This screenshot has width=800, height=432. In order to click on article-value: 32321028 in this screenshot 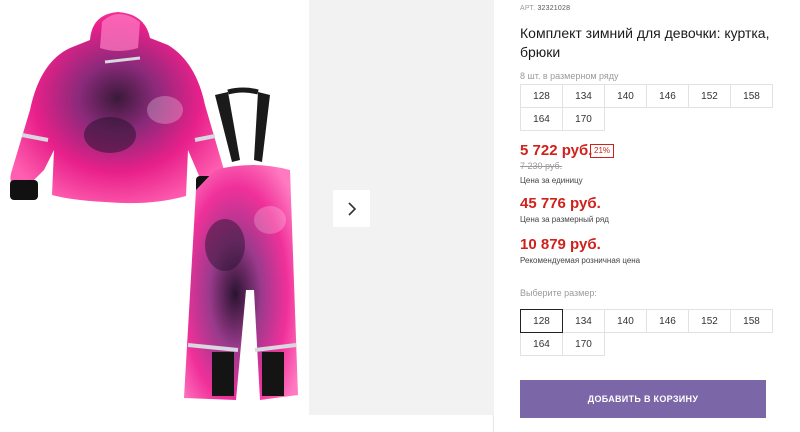, I will do `click(554, 8)`.